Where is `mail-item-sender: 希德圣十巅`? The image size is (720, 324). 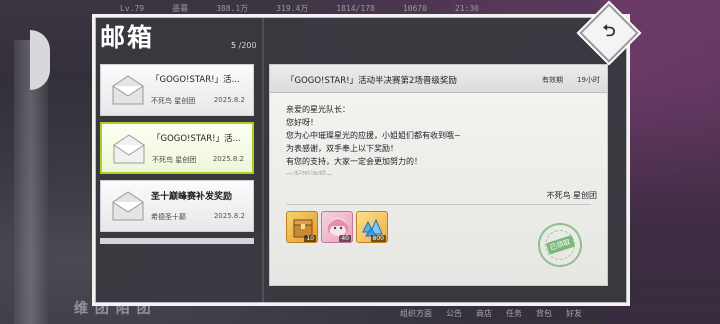
mail-item-sender: 希德圣十巅 is located at coordinates (168, 217).